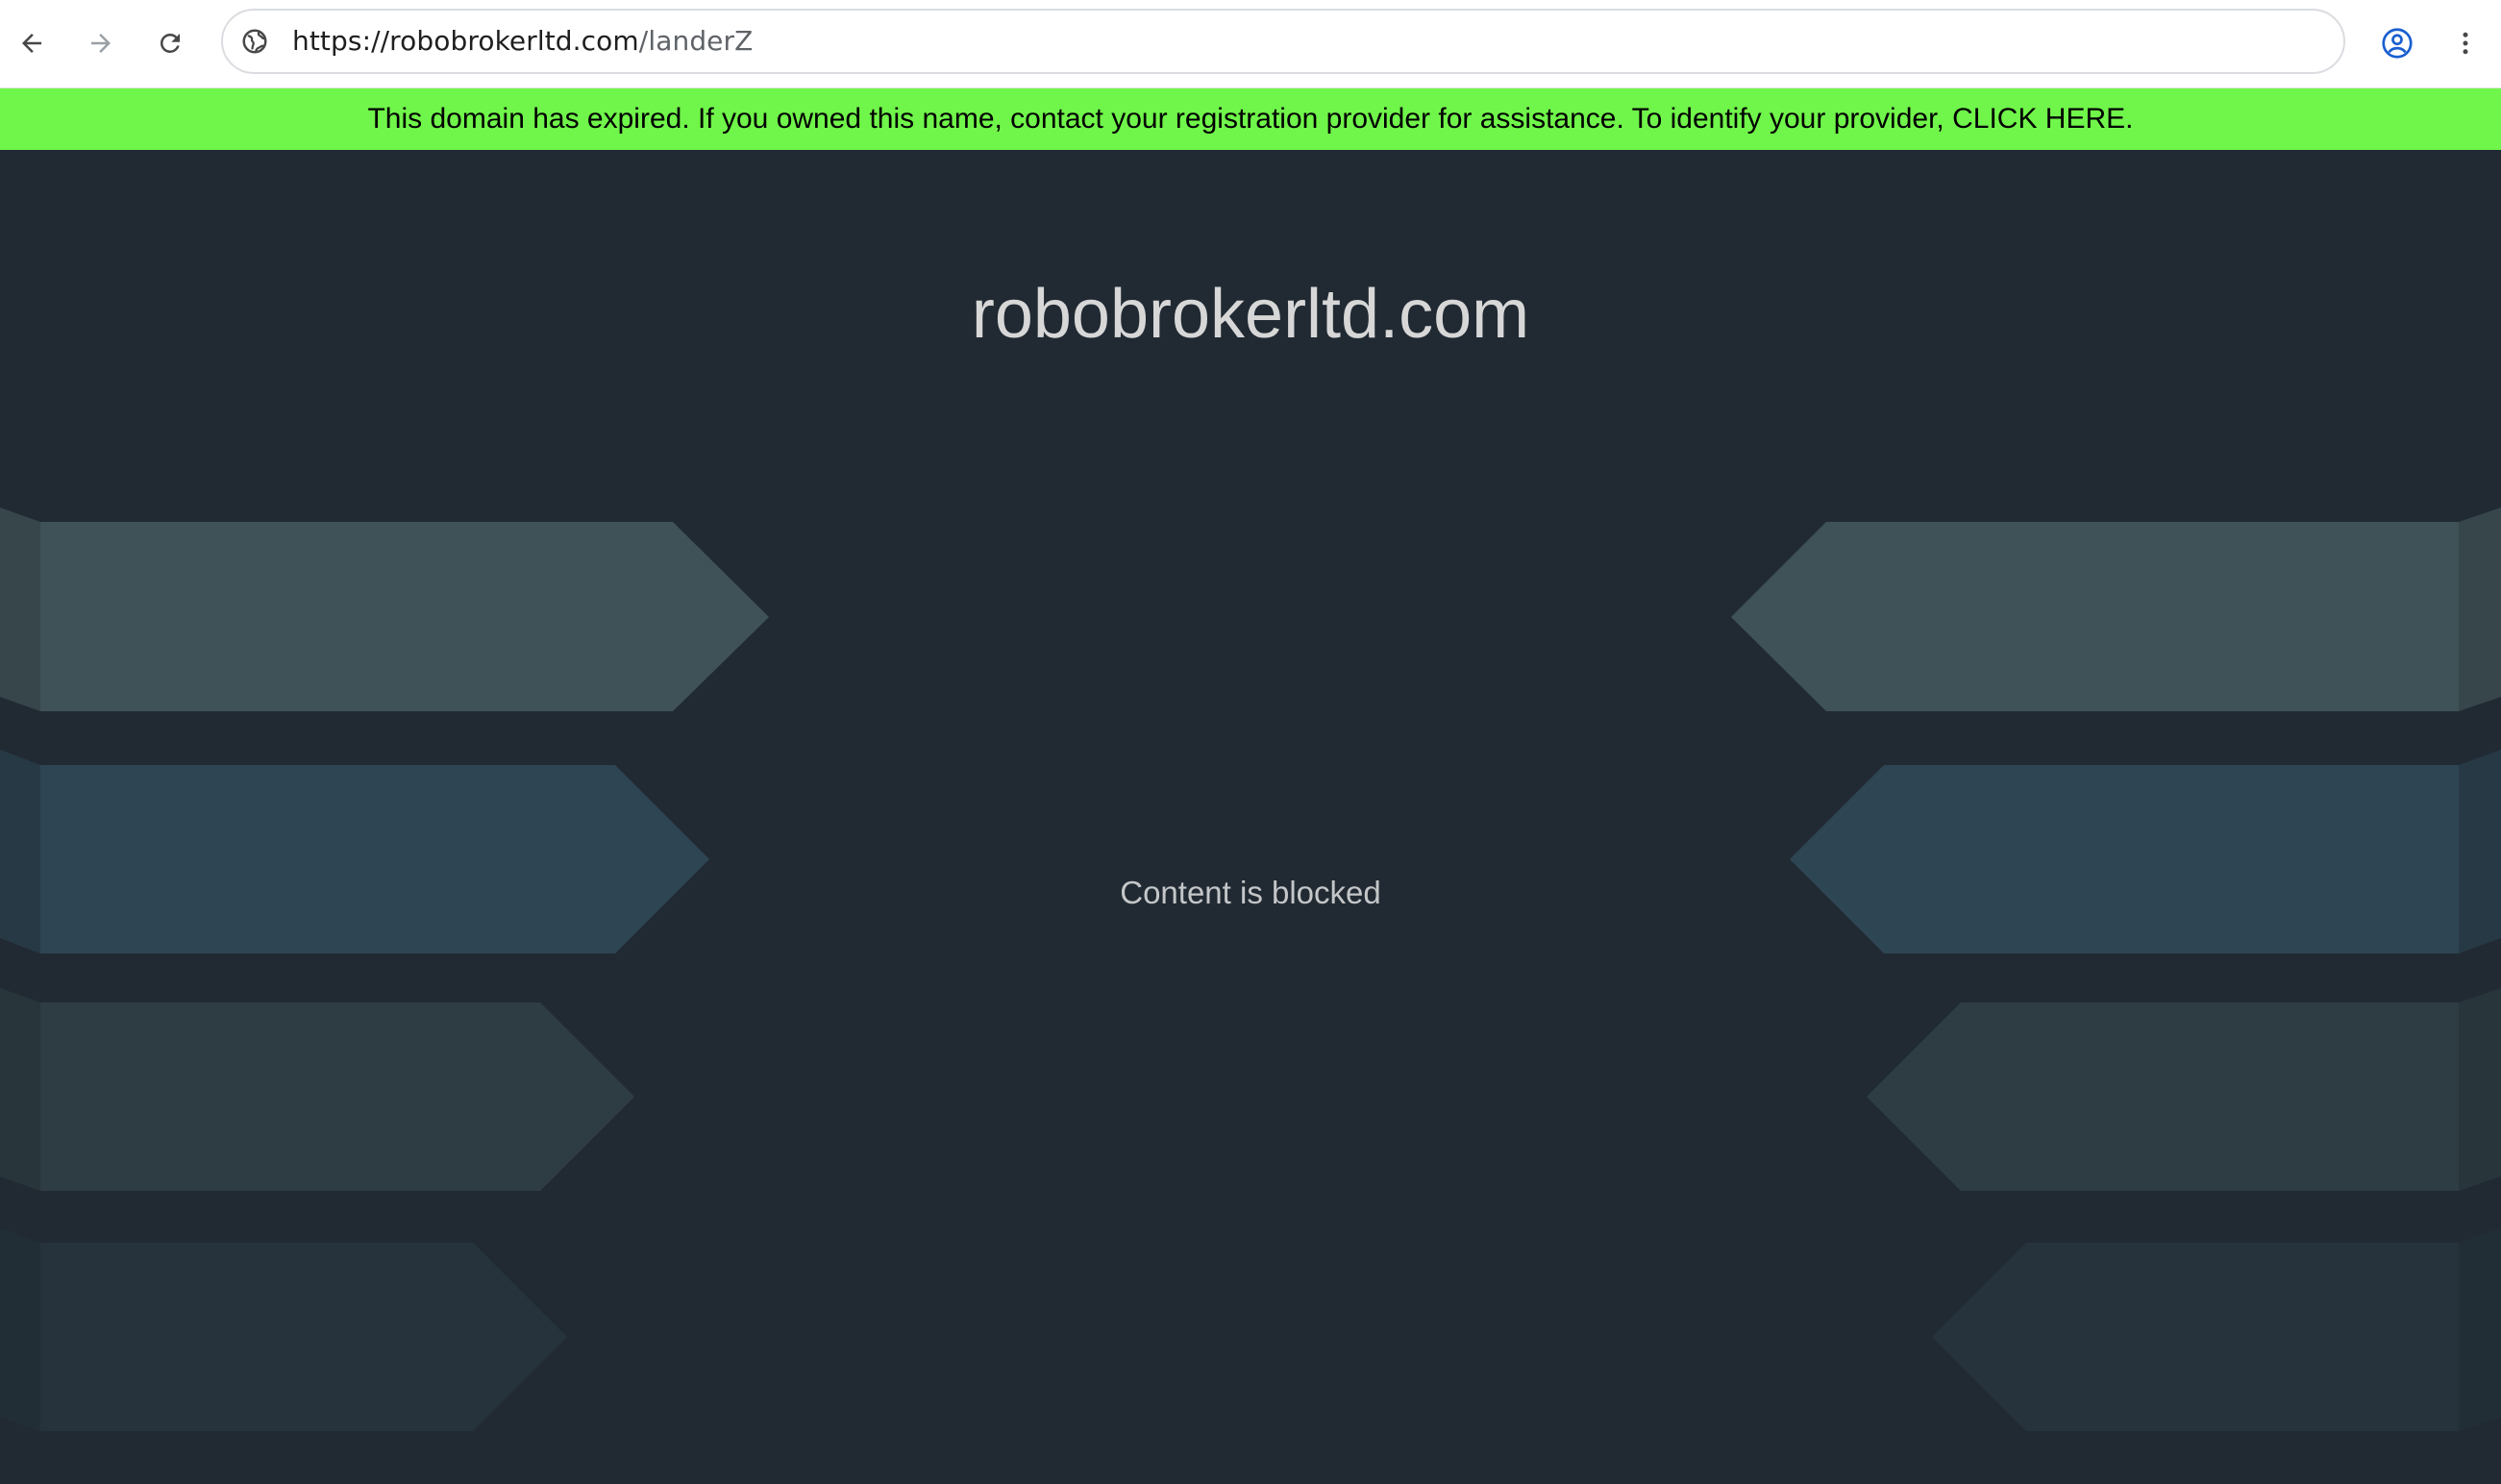 This screenshot has width=2501, height=1484. Describe the element at coordinates (696, 41) in the screenshot. I see `url-path: /landerZ` at that location.